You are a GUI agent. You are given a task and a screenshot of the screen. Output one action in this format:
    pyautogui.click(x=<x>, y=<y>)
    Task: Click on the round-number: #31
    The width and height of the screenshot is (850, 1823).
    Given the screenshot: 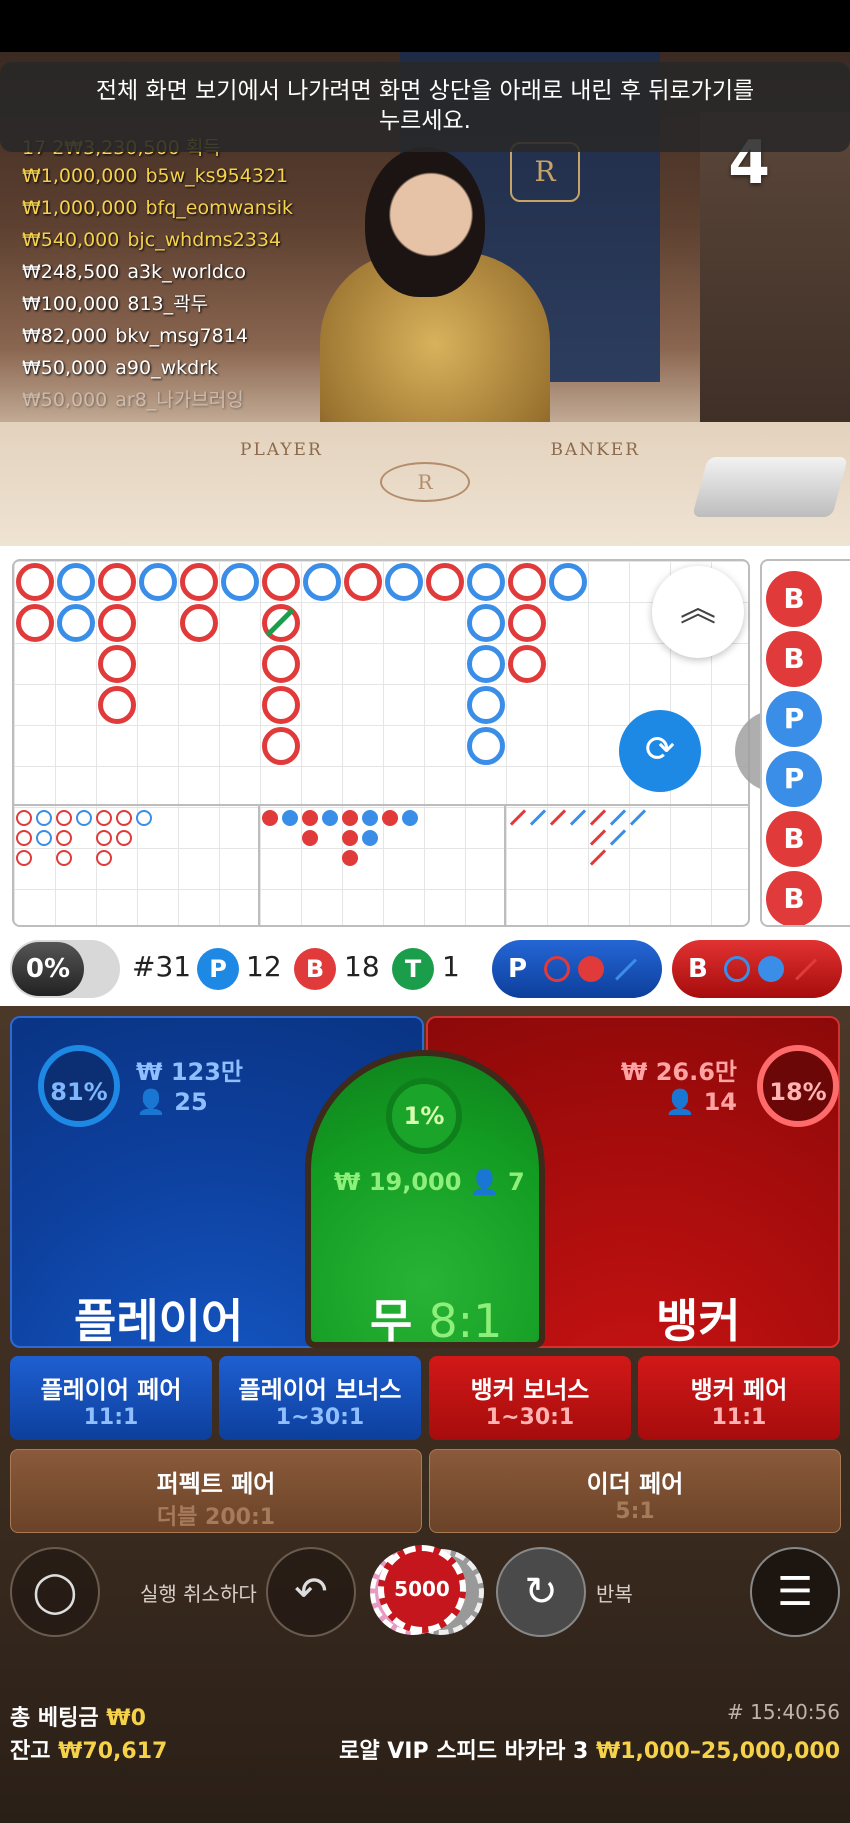 What is the action you would take?
    pyautogui.click(x=162, y=966)
    